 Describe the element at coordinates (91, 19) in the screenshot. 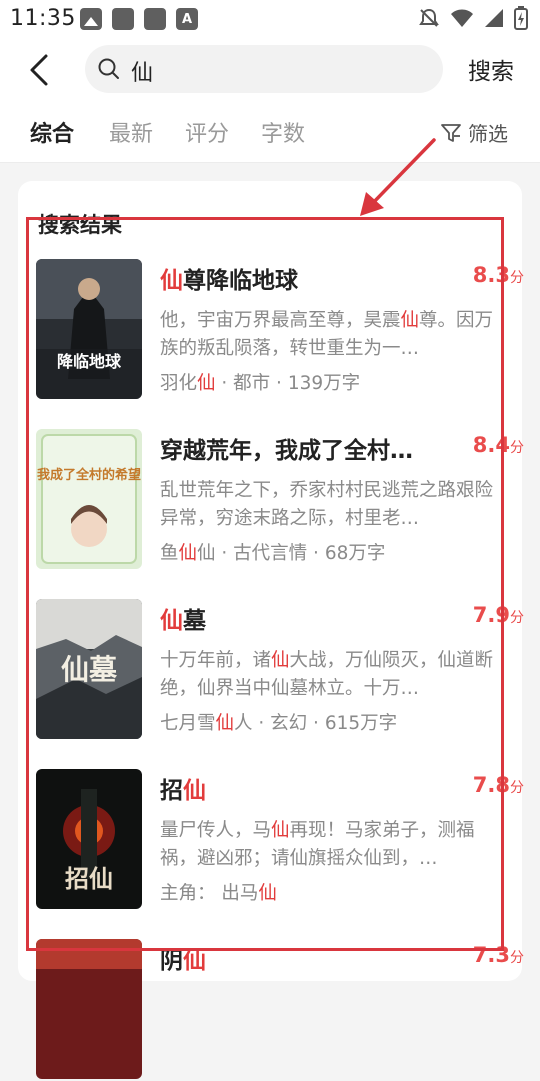

I see `image-icon` at that location.